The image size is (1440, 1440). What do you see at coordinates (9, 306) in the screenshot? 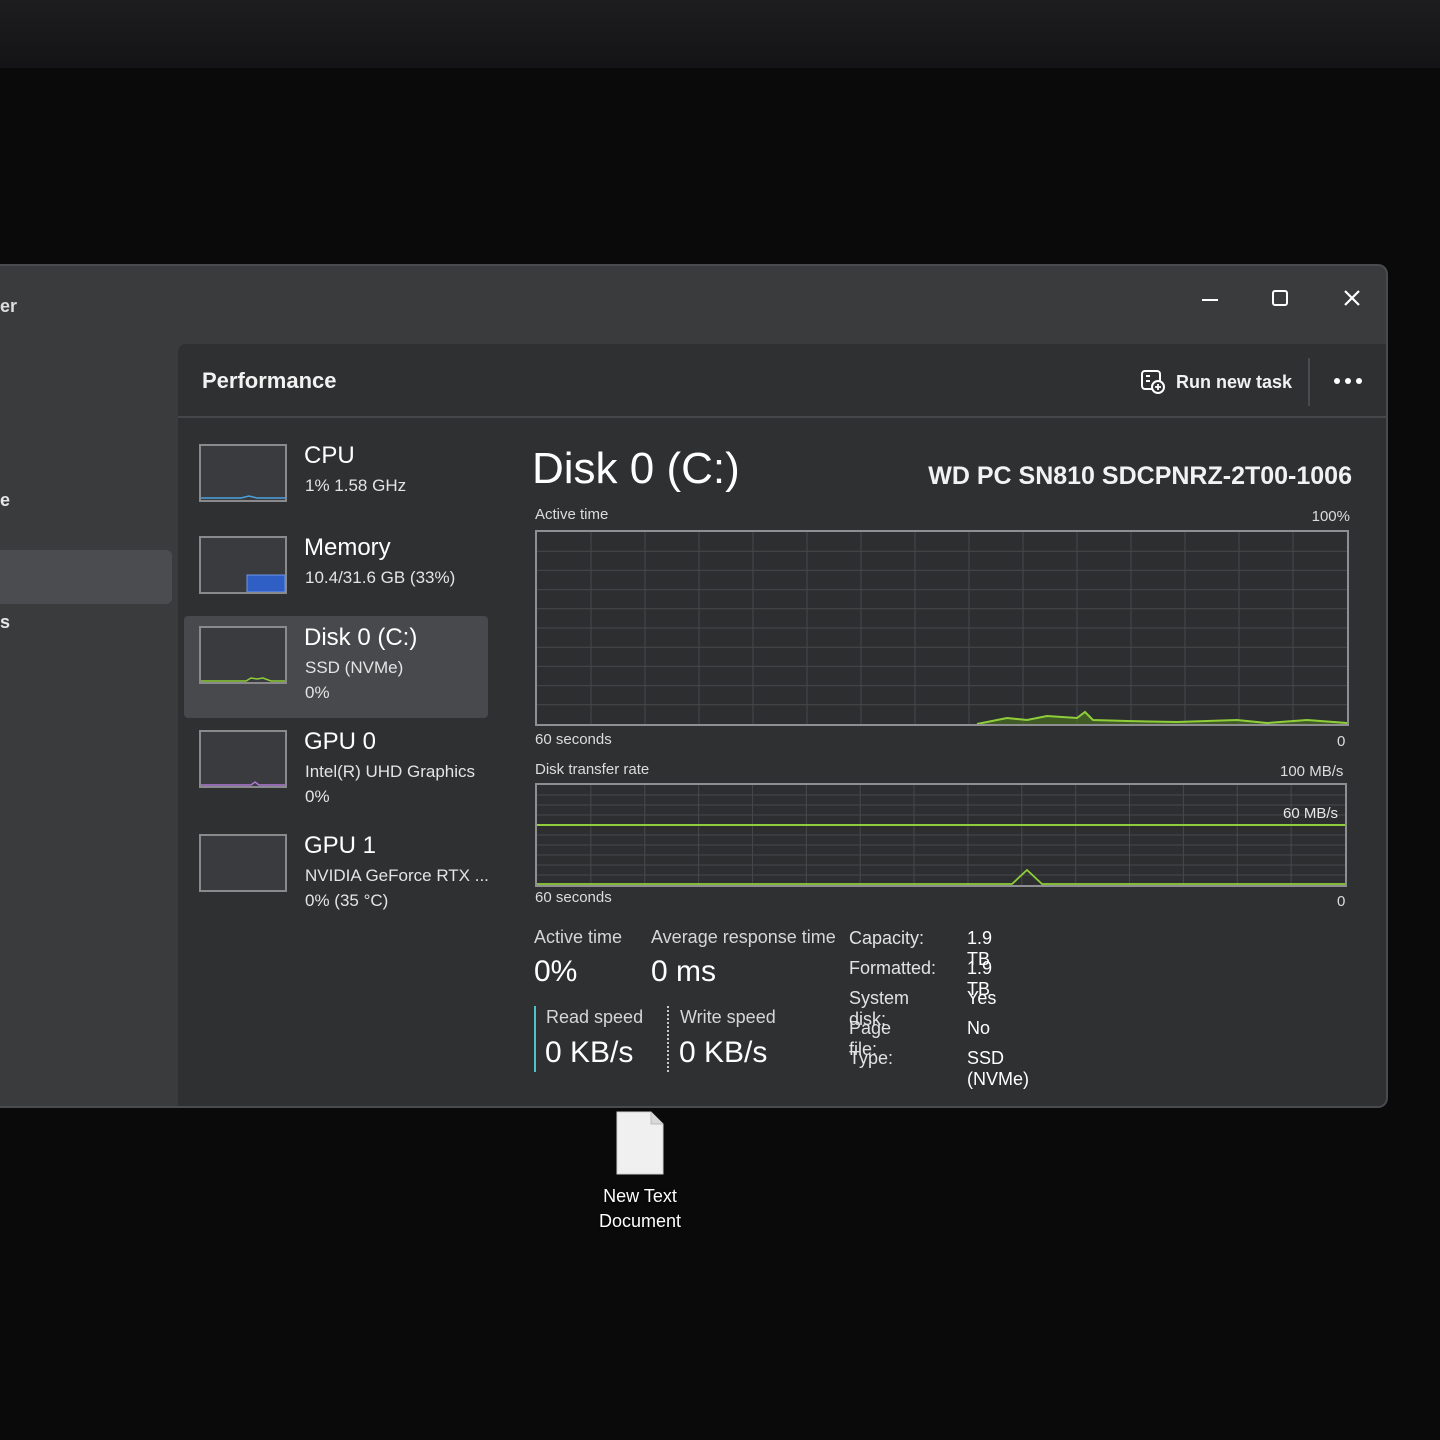
I see `window-title: er` at bounding box center [9, 306].